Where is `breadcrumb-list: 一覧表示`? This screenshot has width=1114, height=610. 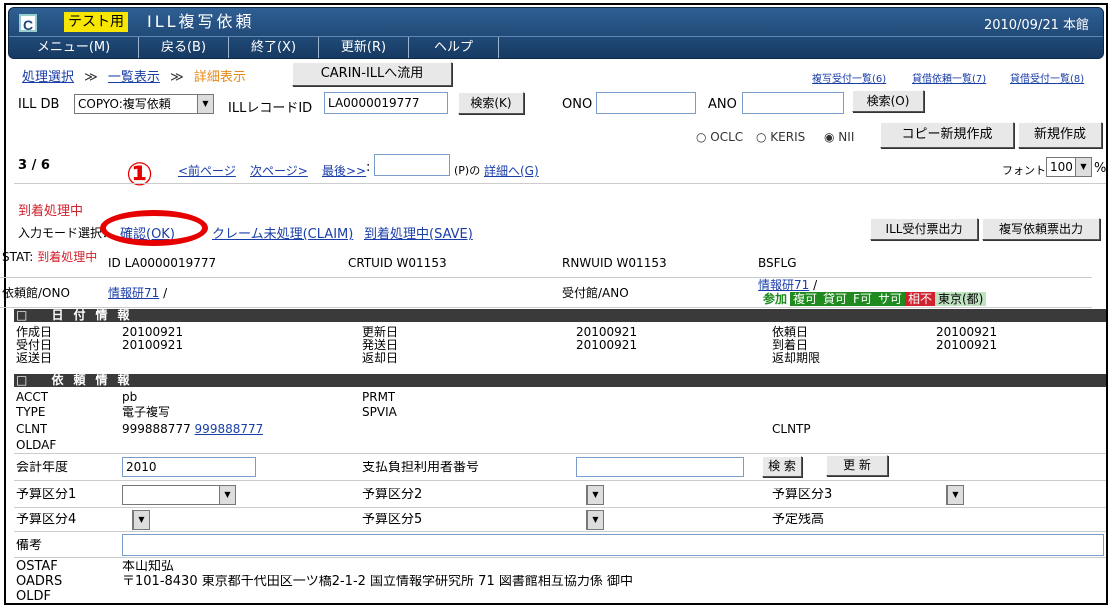 breadcrumb-list: 一覧表示 is located at coordinates (134, 77).